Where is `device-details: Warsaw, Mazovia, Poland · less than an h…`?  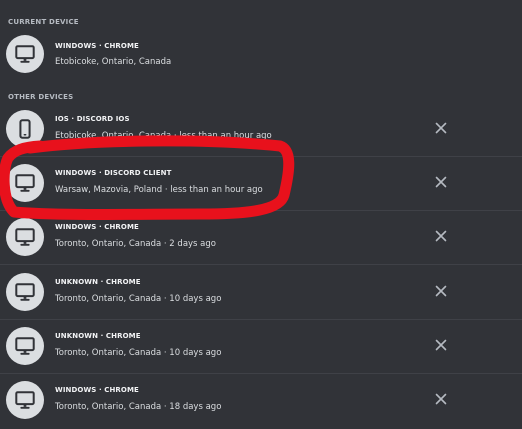 device-details: Warsaw, Mazovia, Poland · less than an h… is located at coordinates (159, 190).